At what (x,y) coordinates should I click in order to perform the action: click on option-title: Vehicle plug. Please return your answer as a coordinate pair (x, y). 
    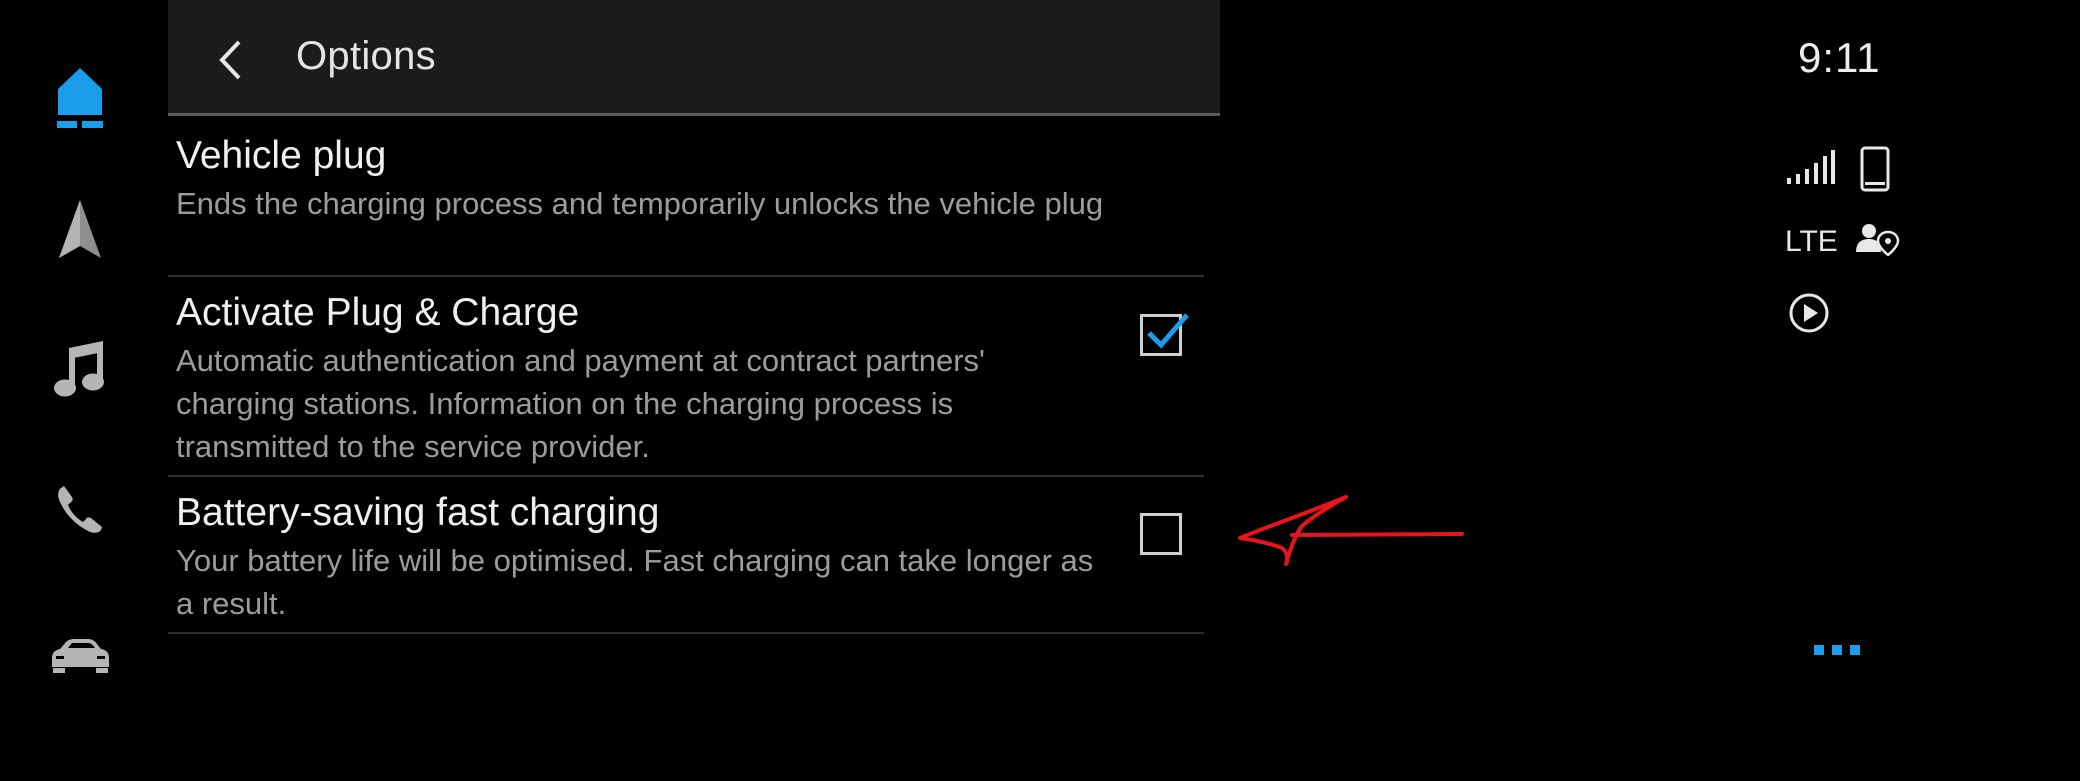
    Looking at the image, I should click on (281, 155).